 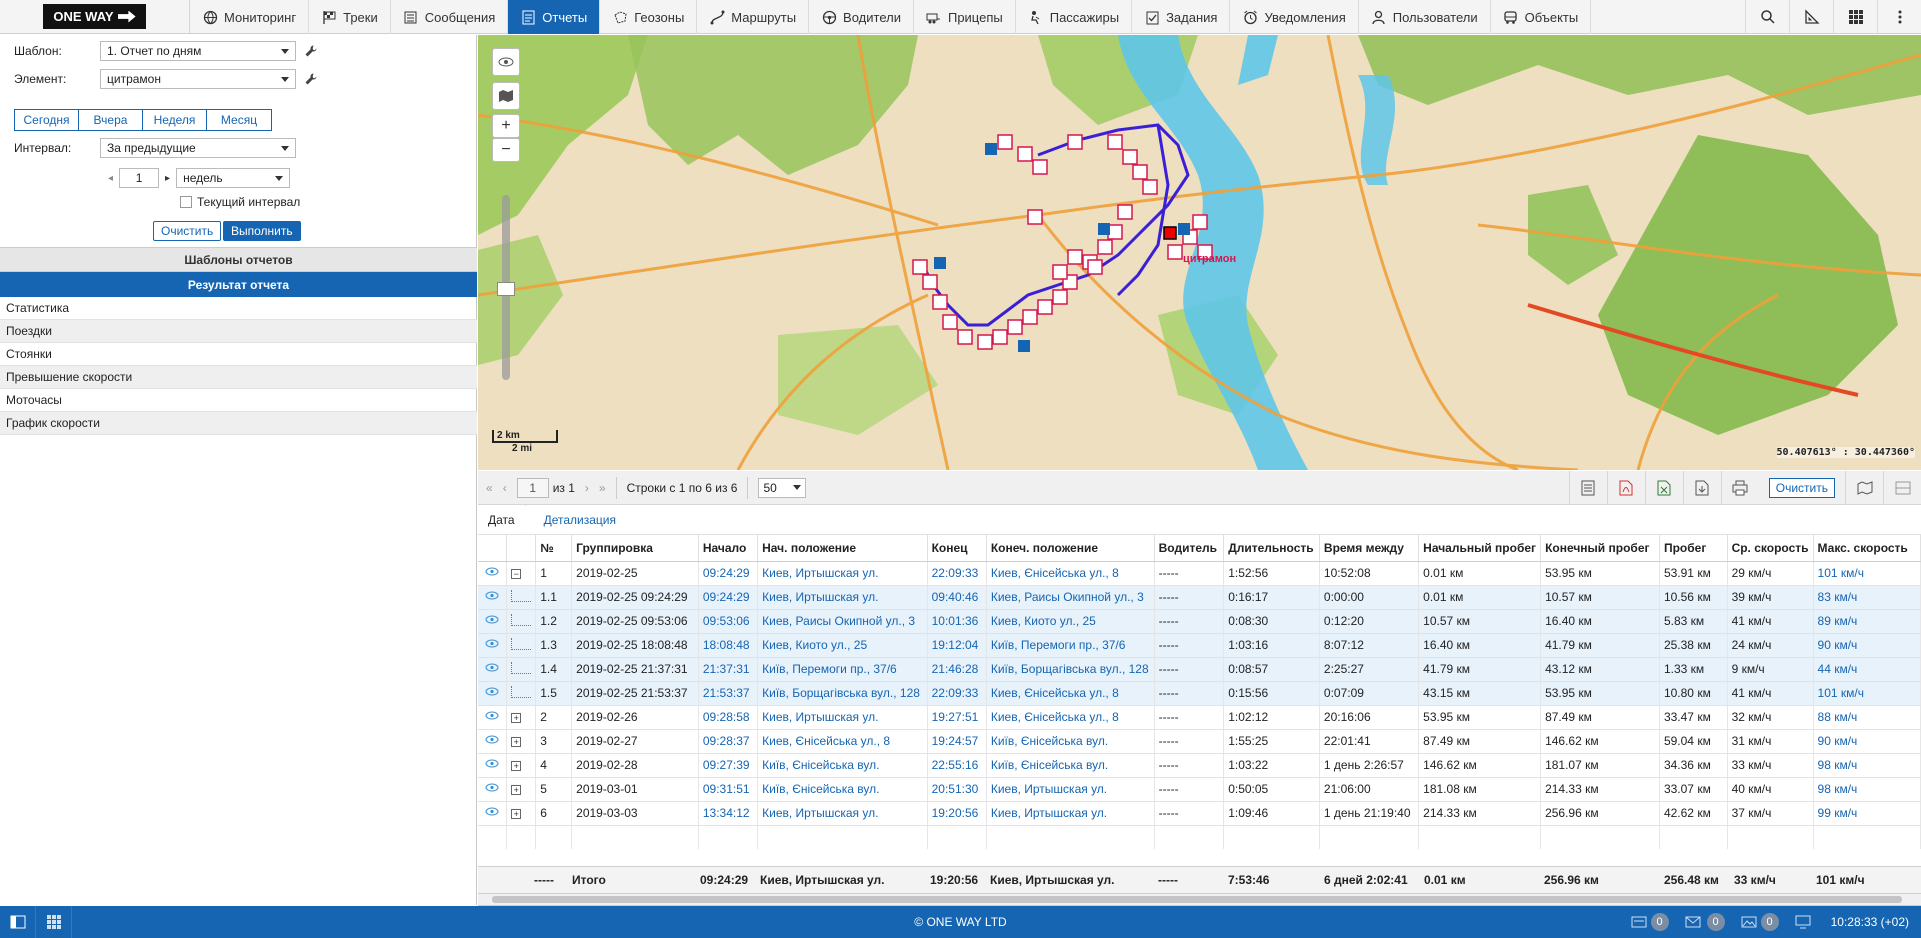 I want to click on cell-end-time: 19:20:56, so click(x=957, y=813).